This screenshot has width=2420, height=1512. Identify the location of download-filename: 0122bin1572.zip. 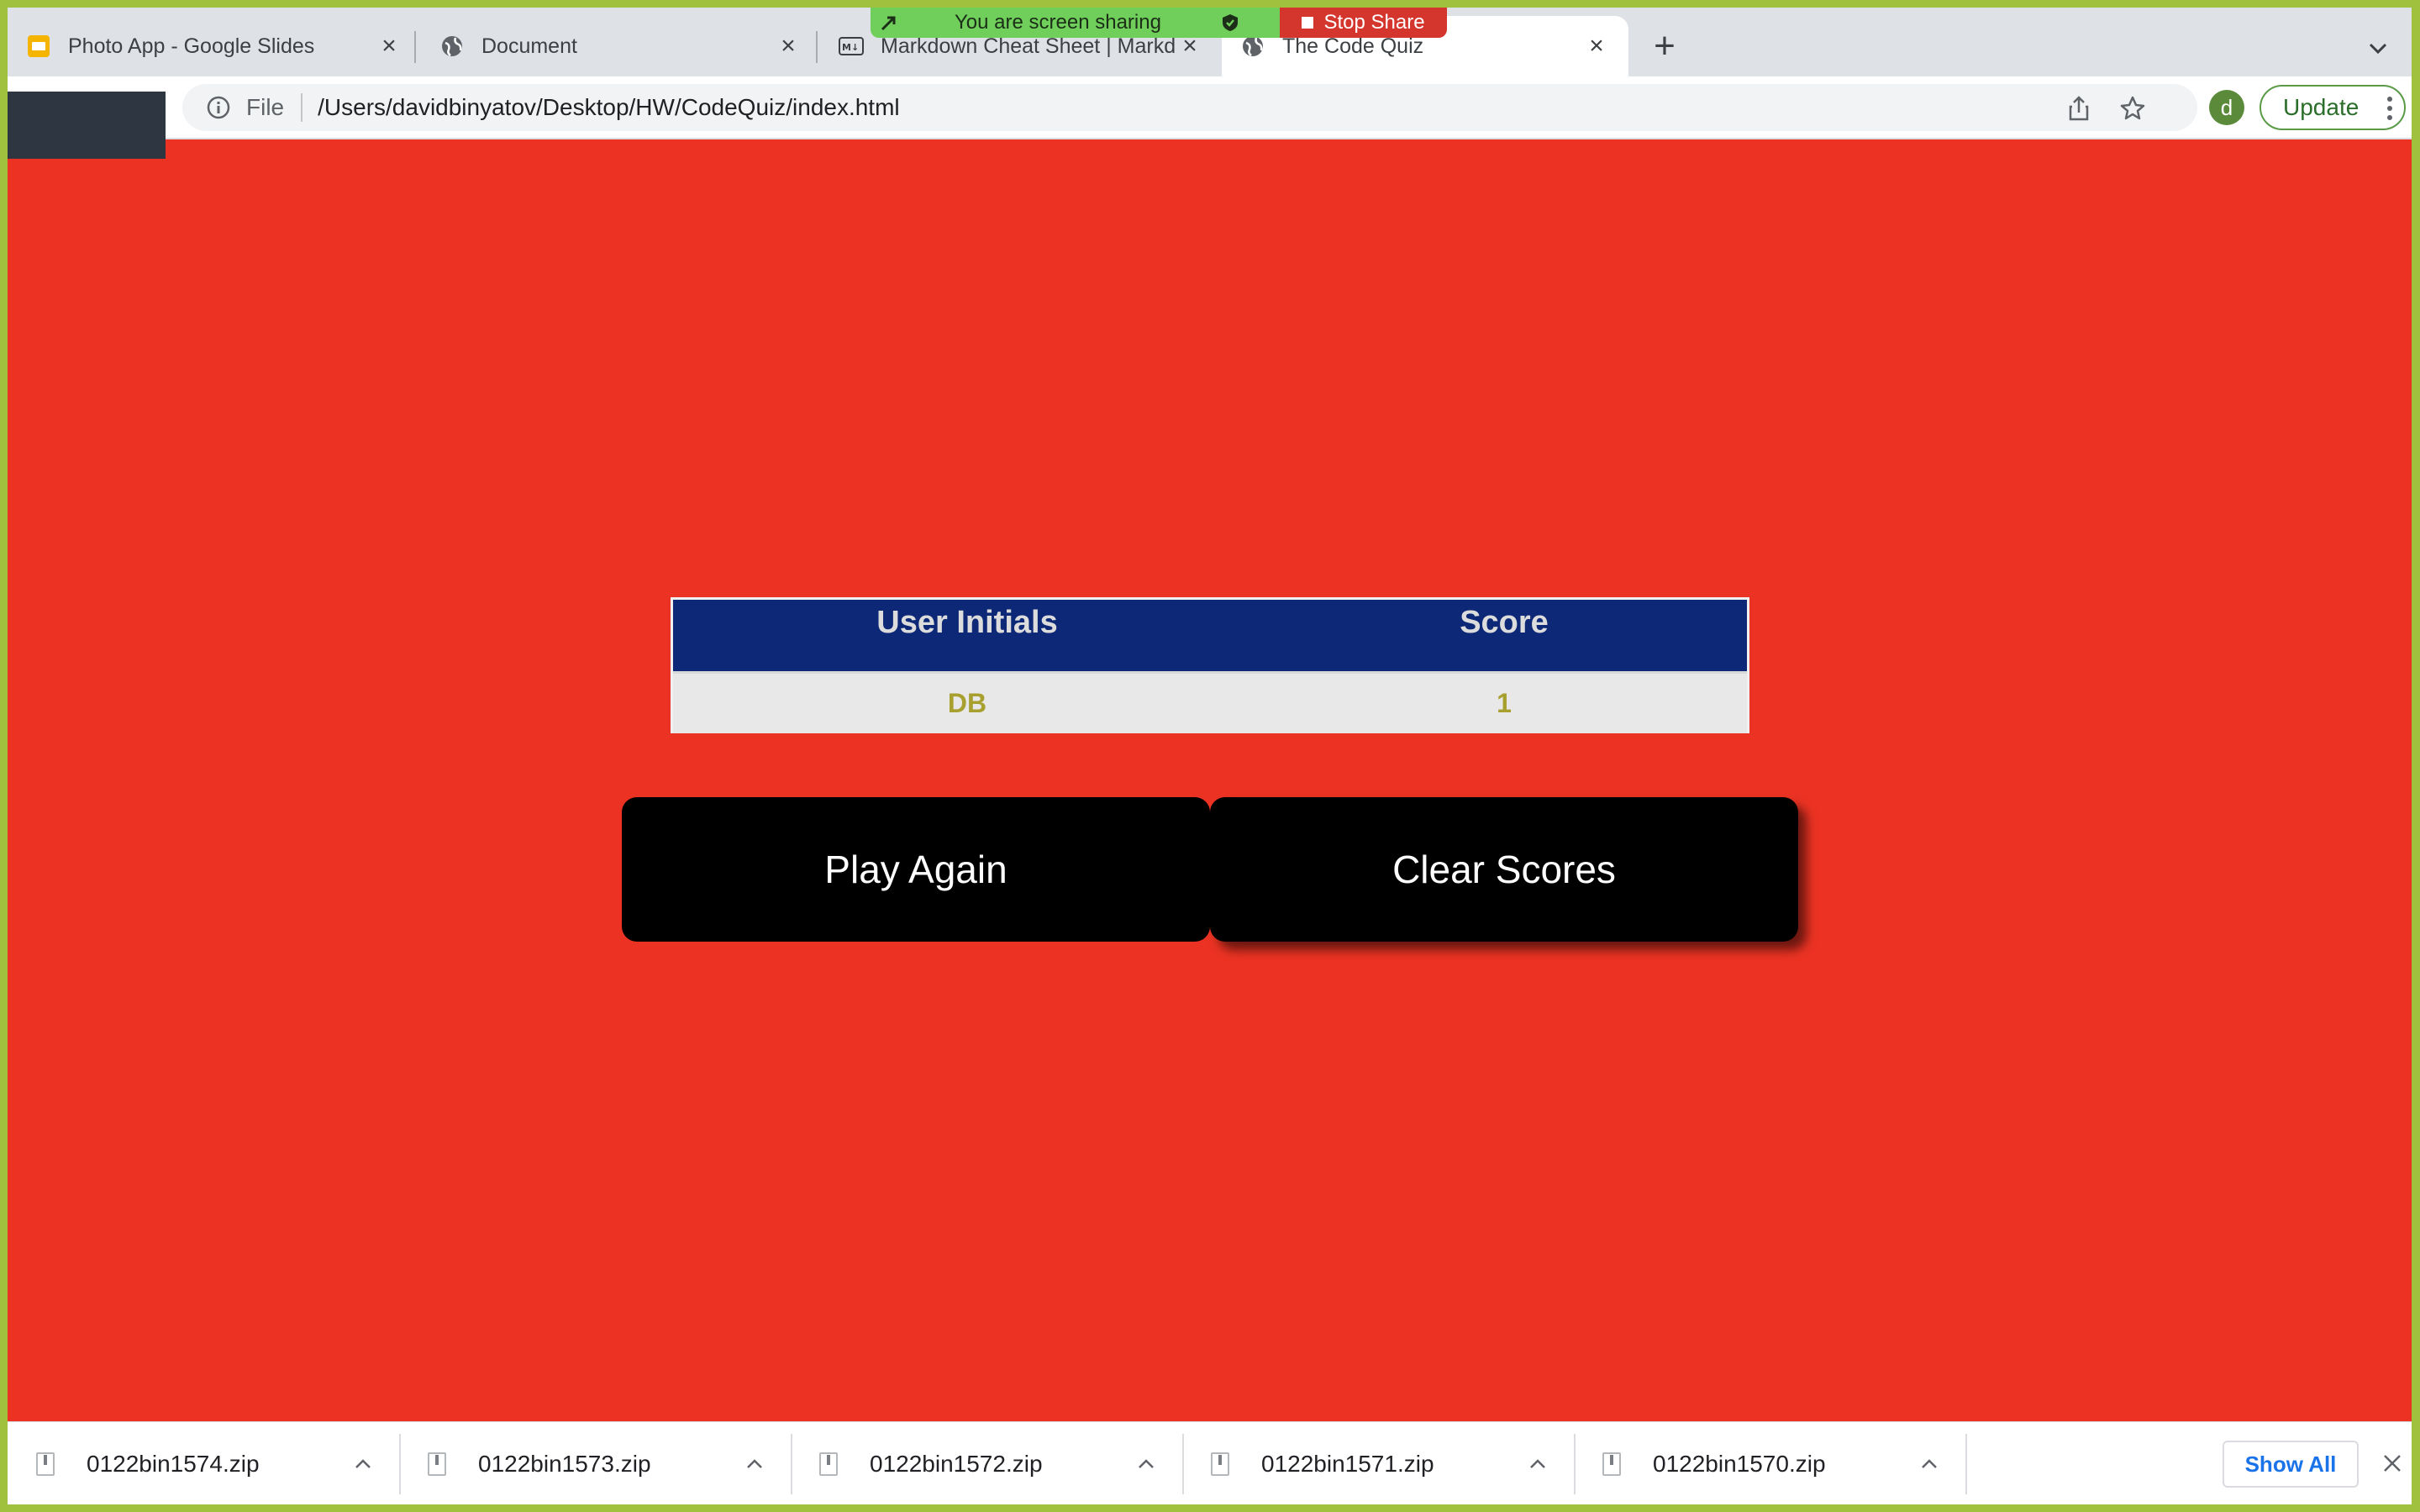
(957, 1463).